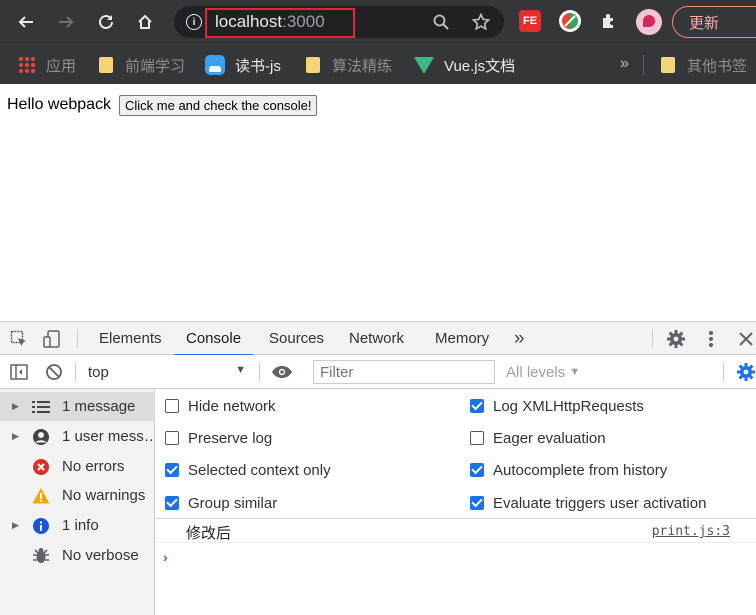 Image resolution: width=756 pixels, height=615 pixels. Describe the element at coordinates (404, 372) in the screenshot. I see `console-filter-input` at that location.